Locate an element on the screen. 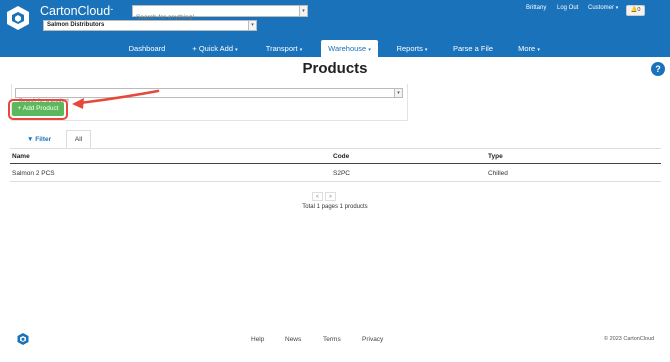 The width and height of the screenshot is (670, 362). global-search: ▾ is located at coordinates (220, 14).